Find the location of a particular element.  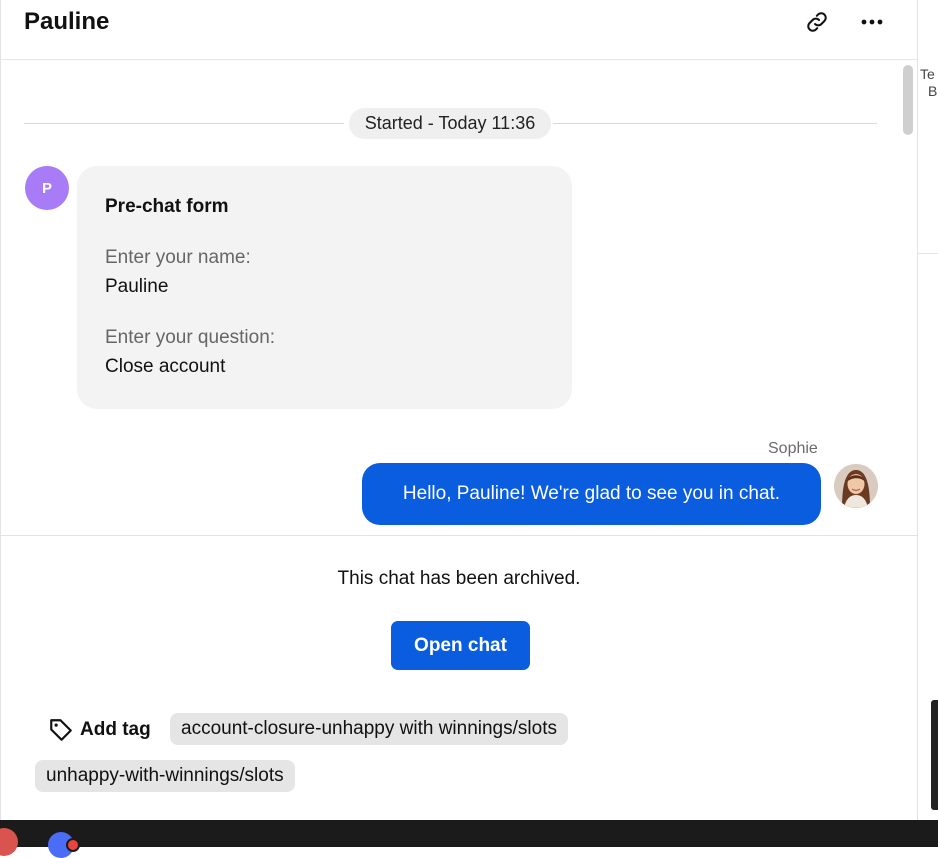

agent-photo-icon is located at coordinates (856, 486).